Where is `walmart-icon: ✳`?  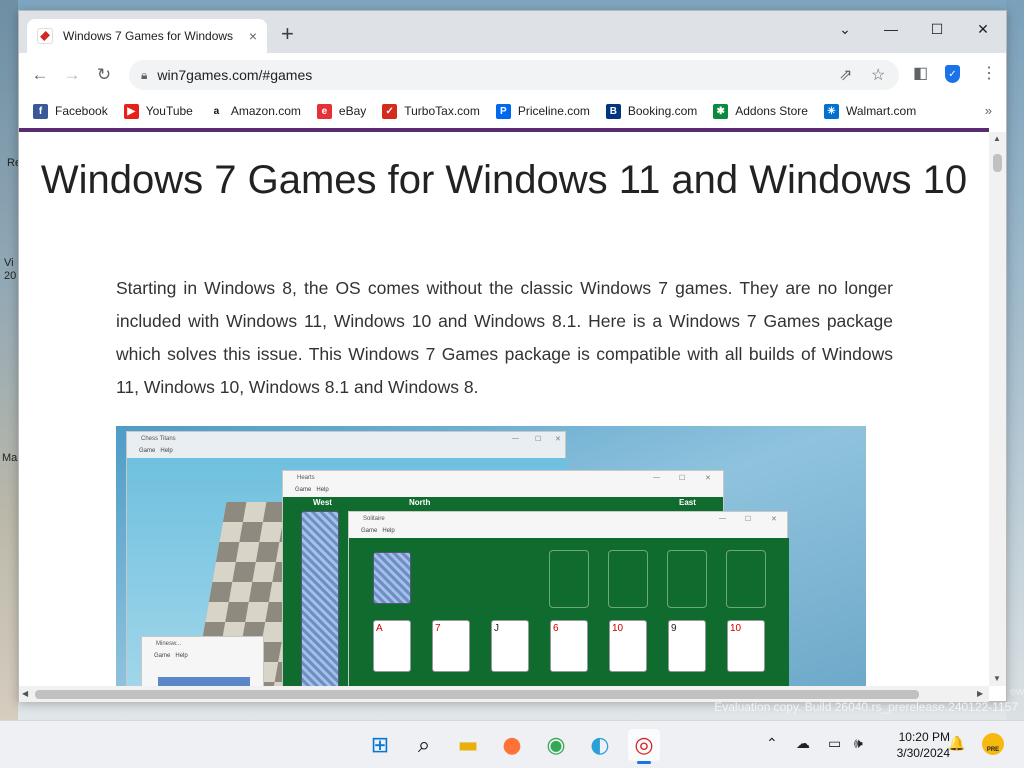 walmart-icon: ✳ is located at coordinates (831, 111).